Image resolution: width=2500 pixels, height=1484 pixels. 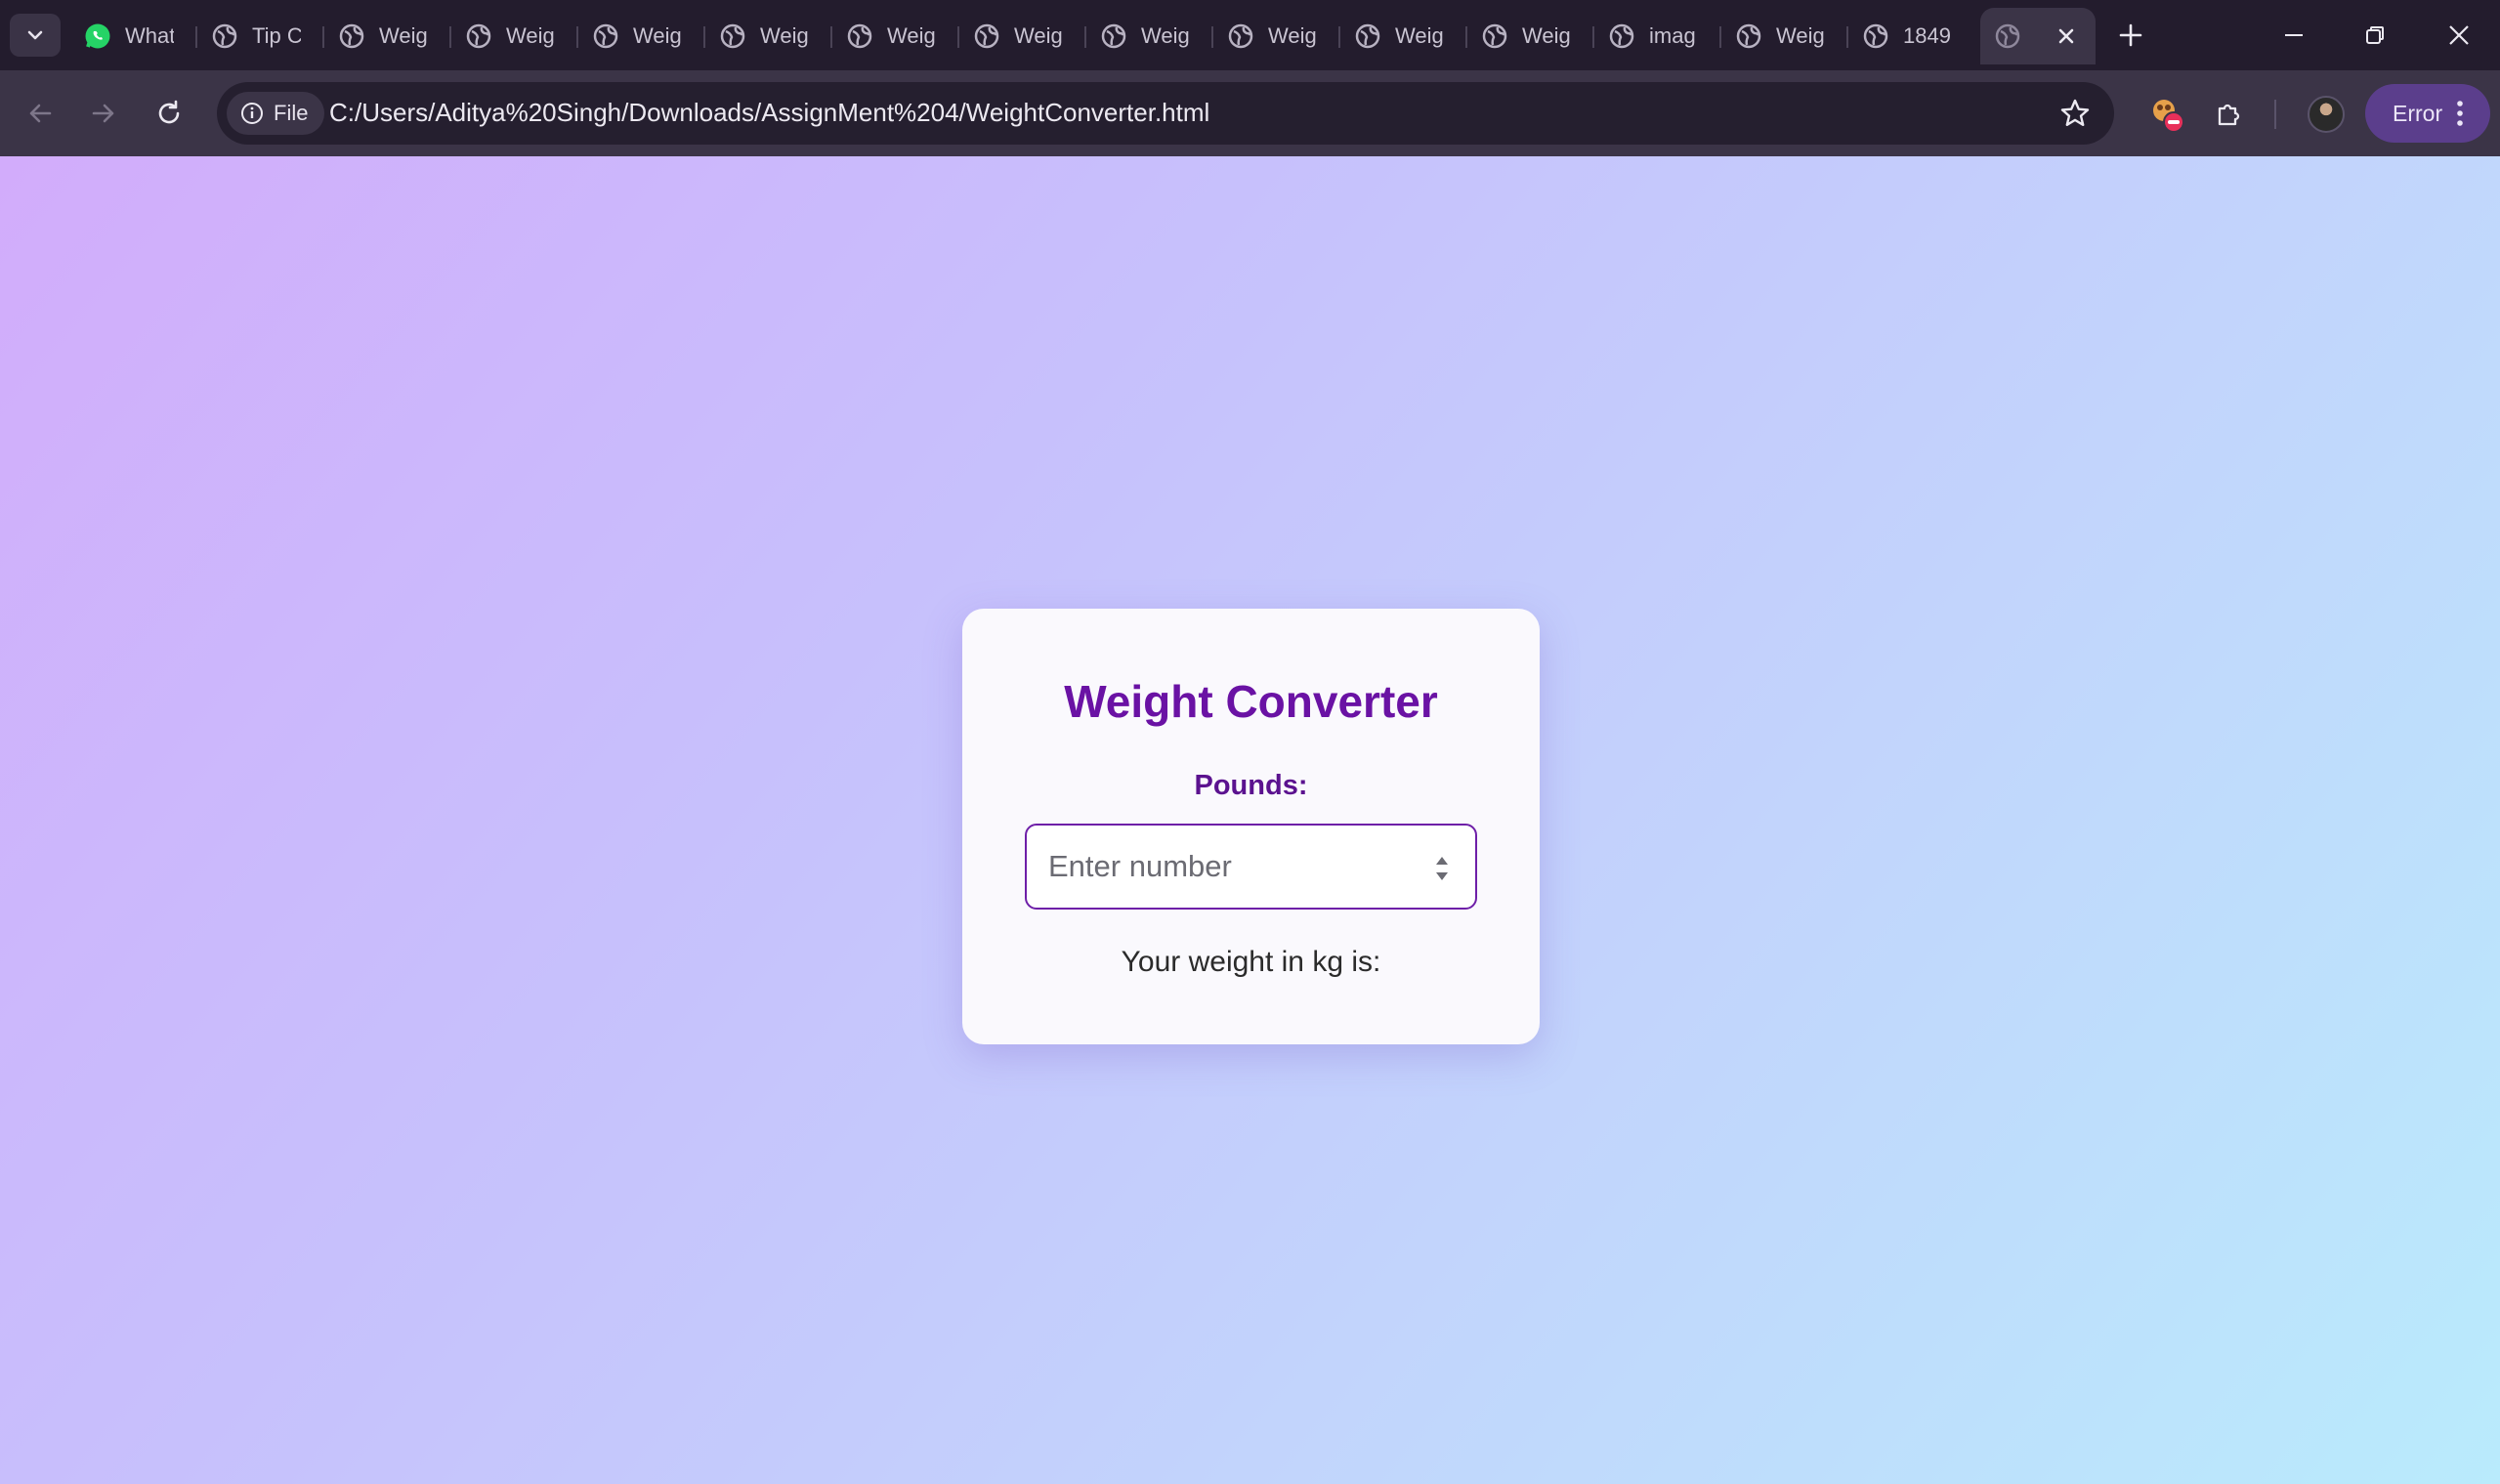 I want to click on tab-label: 1849, so click(x=1927, y=35).